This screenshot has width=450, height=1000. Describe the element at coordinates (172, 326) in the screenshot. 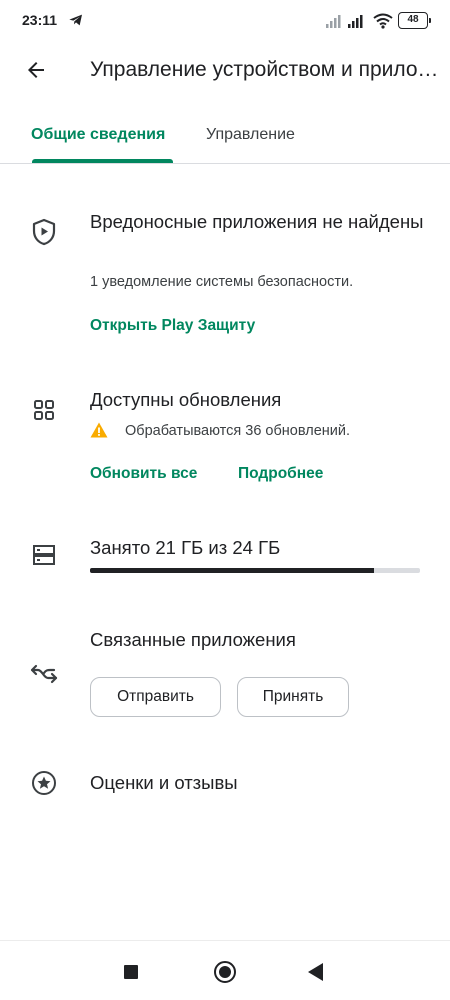

I see `open-play-protect-link: Открыть Play Защиту` at that location.